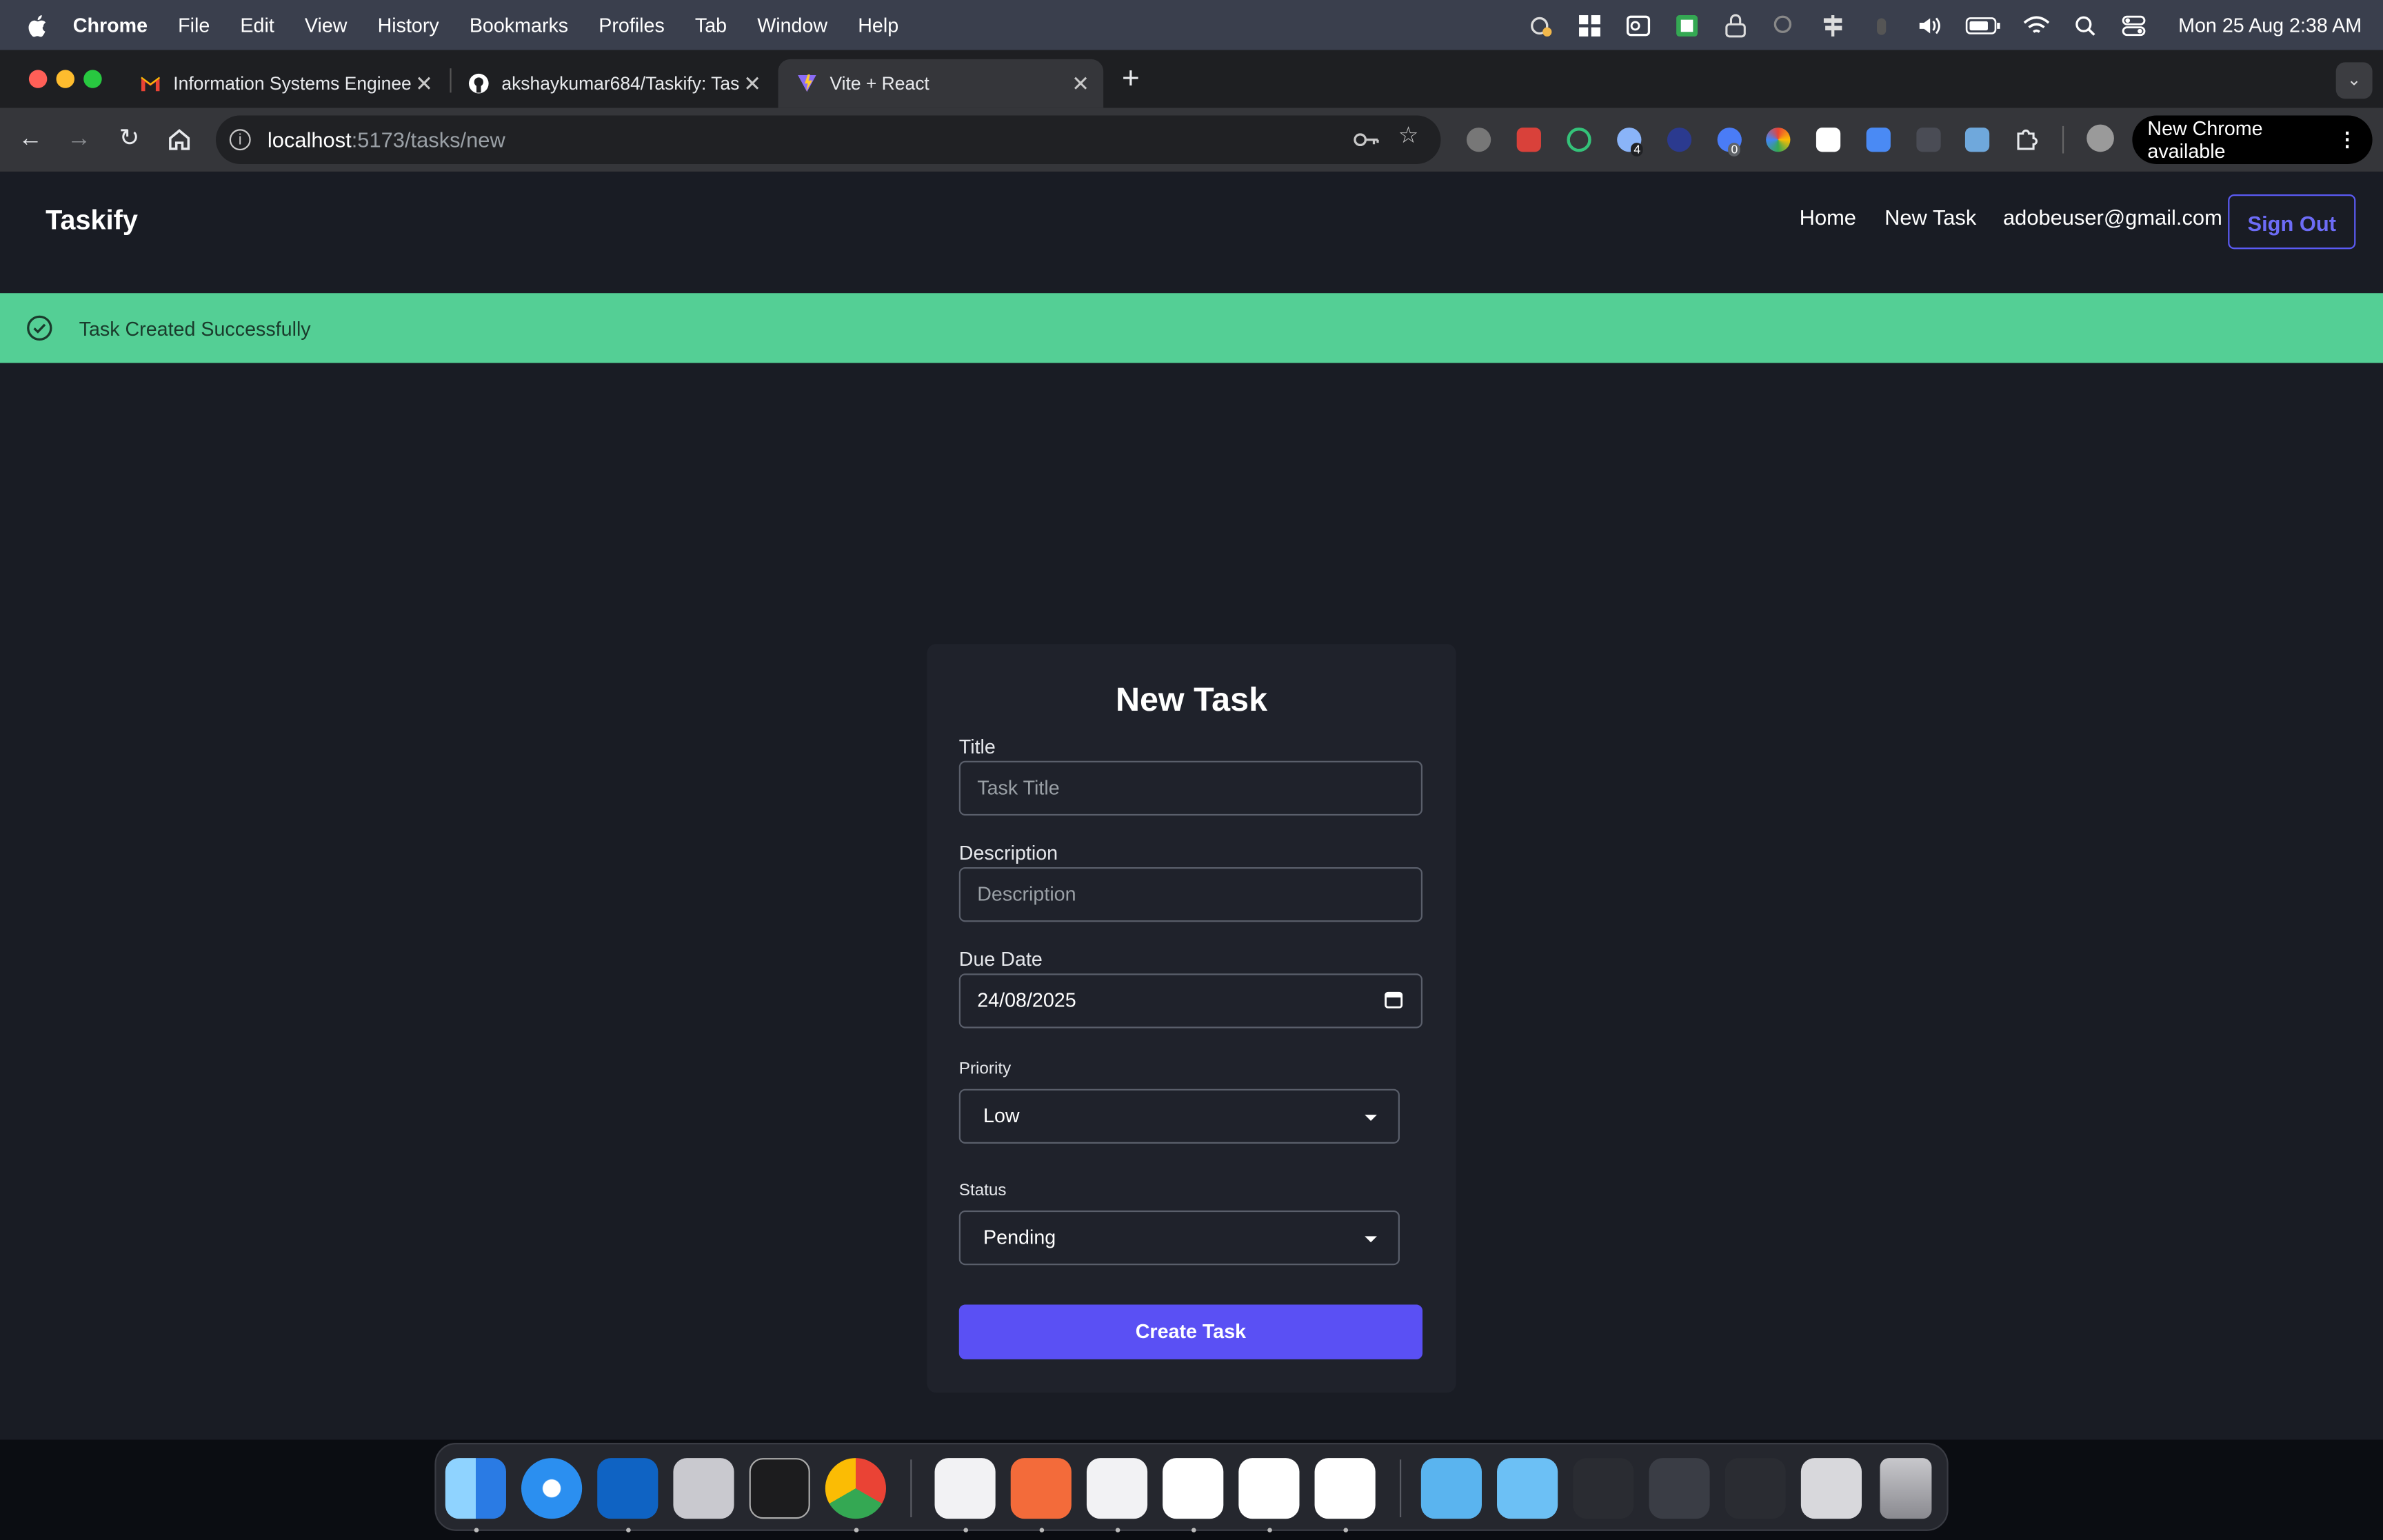  I want to click on close-window-button, so click(38, 79).